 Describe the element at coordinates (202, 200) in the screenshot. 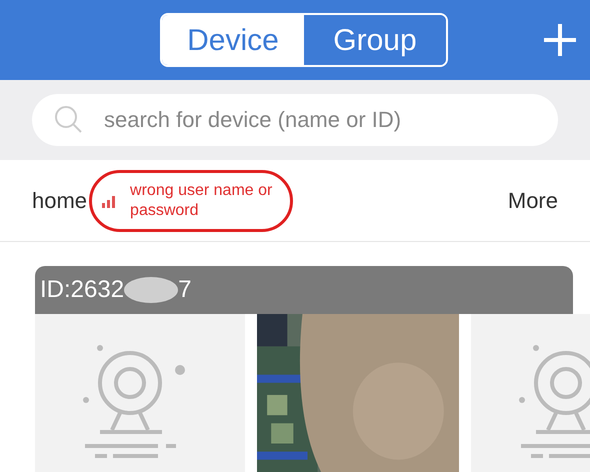

I see `error-message: wrong user name or password` at that location.